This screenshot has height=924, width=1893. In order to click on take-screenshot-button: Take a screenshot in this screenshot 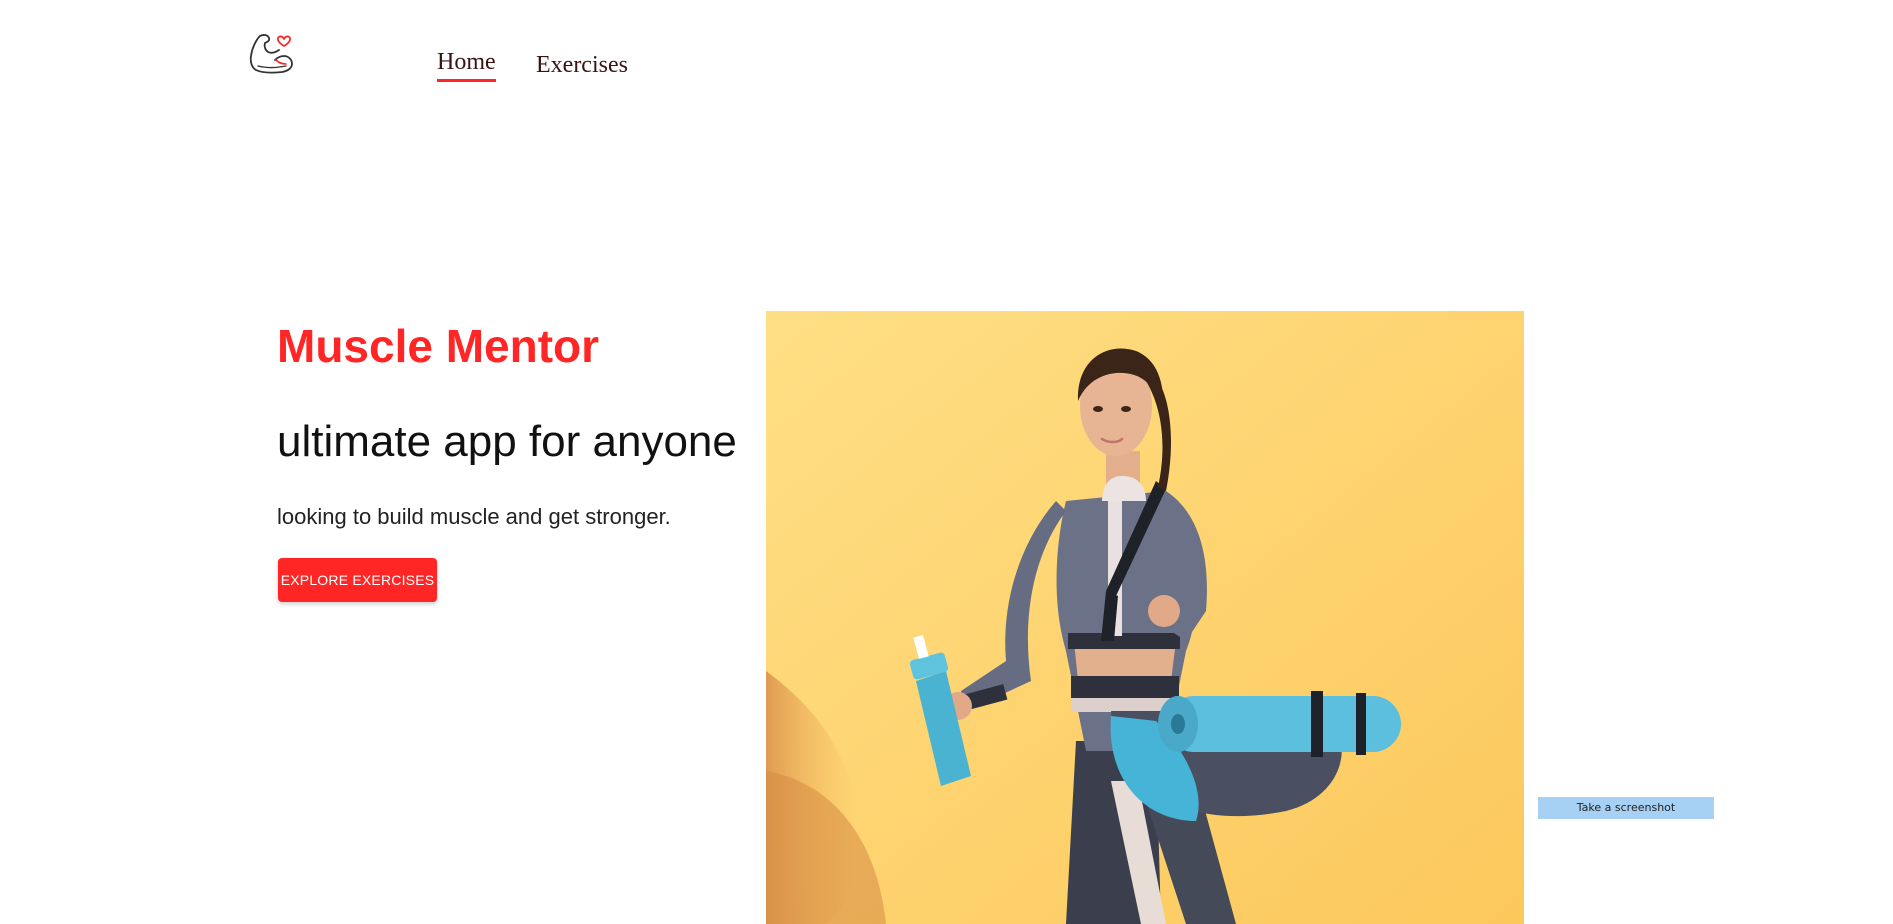, I will do `click(1626, 808)`.